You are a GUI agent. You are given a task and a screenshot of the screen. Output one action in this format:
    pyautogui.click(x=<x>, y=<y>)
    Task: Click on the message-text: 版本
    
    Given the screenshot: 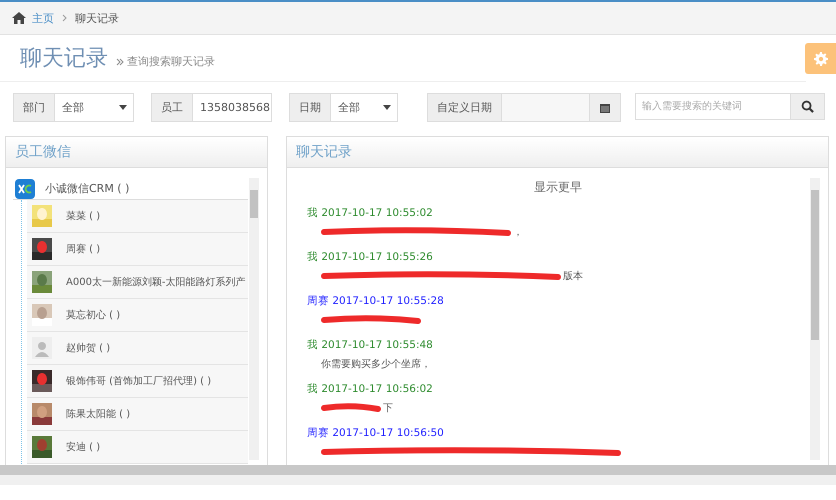 What is the action you would take?
    pyautogui.click(x=573, y=276)
    